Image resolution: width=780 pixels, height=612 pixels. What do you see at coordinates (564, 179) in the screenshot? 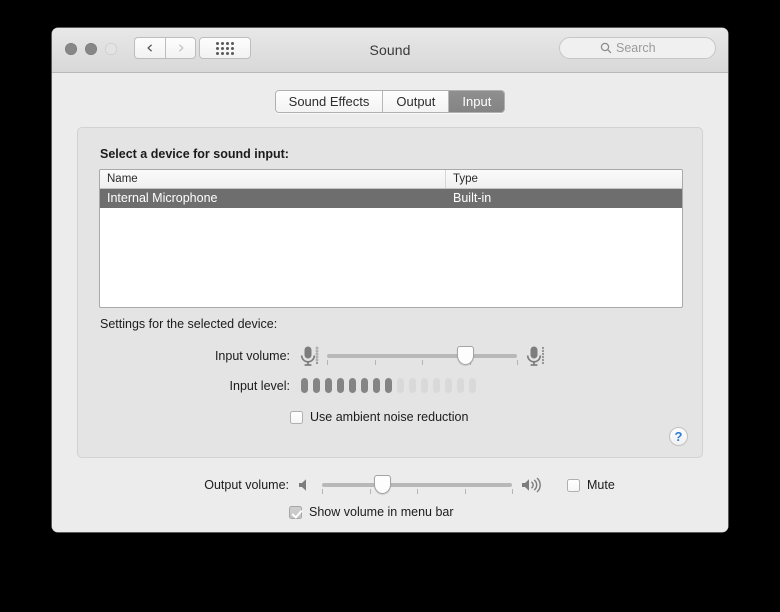
I see `column-header-type: Type` at bounding box center [564, 179].